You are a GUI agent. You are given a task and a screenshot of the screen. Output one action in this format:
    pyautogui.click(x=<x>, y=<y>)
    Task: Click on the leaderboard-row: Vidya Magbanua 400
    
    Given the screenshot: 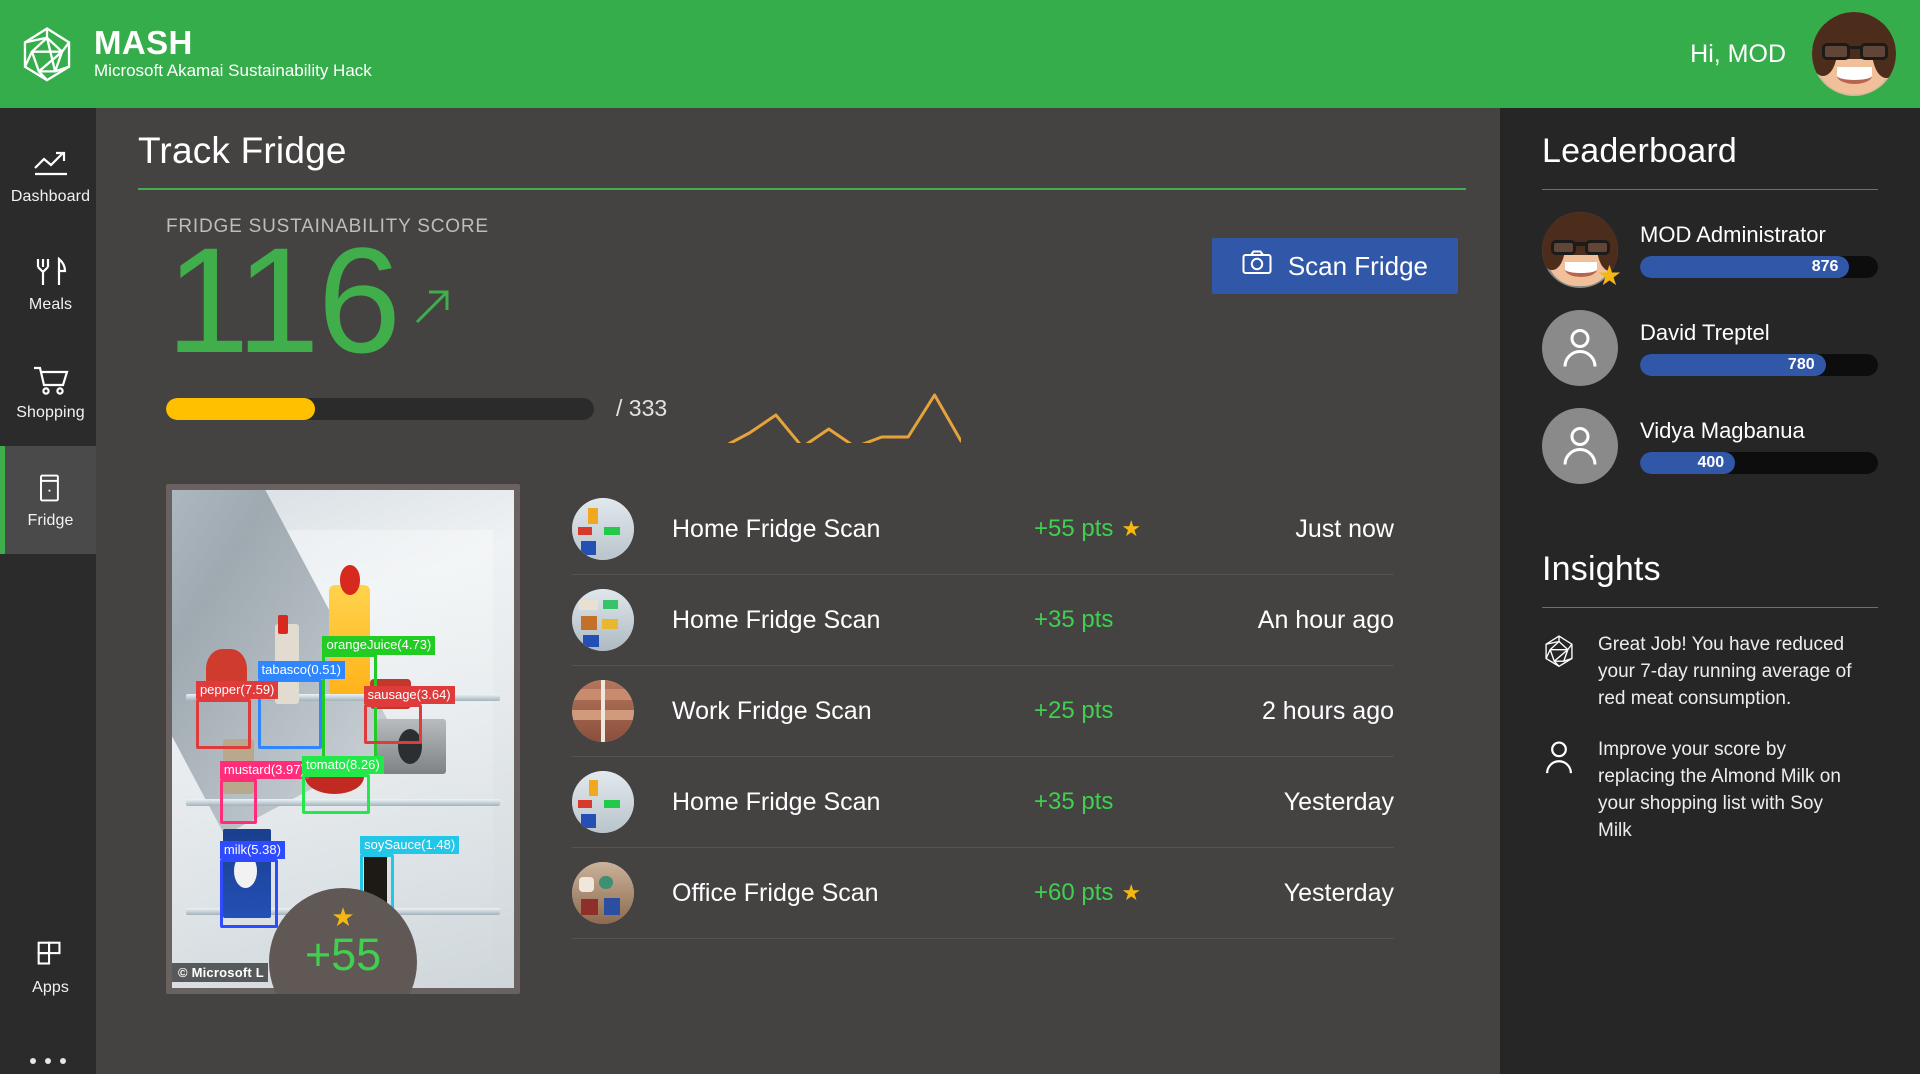 What is the action you would take?
    pyautogui.click(x=1710, y=446)
    